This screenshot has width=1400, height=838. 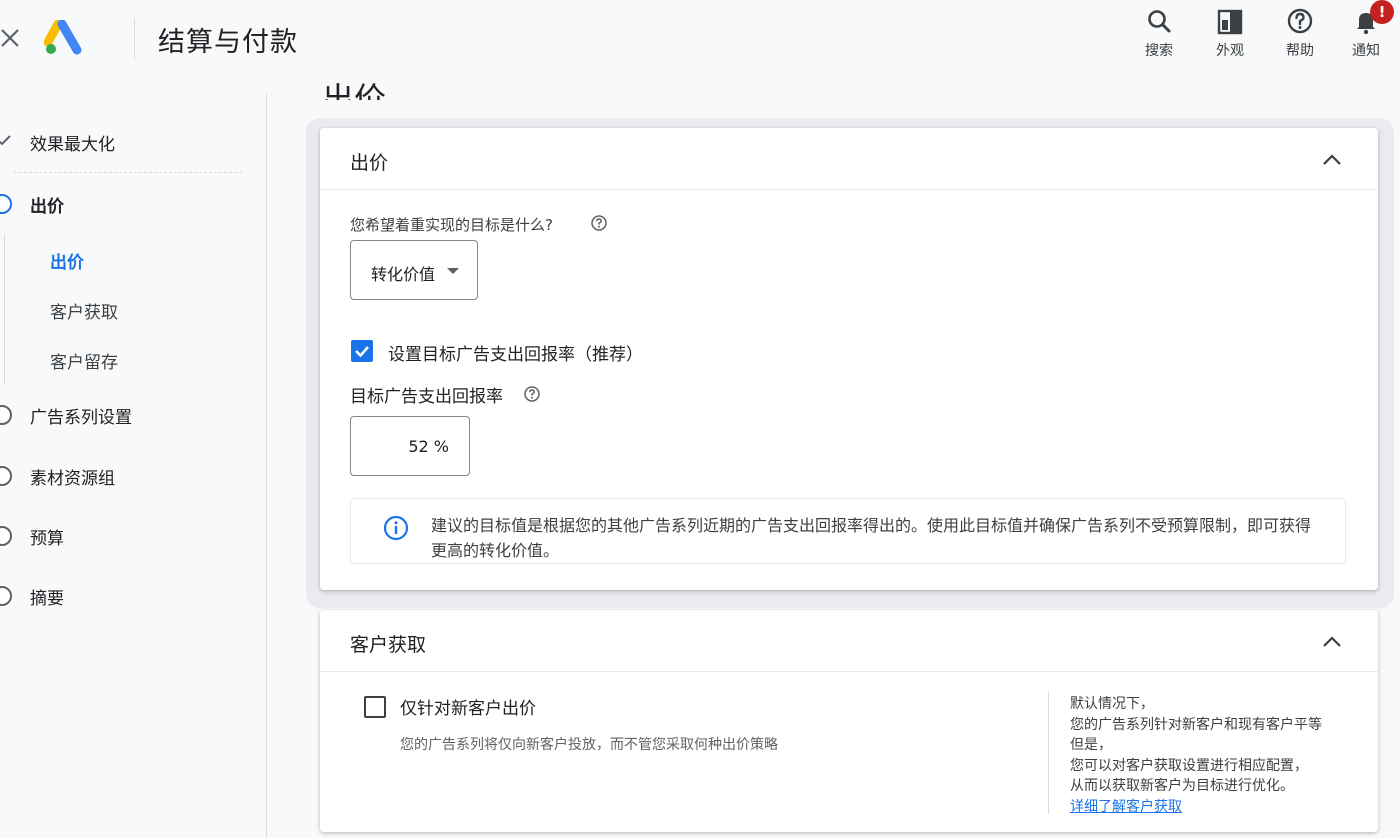 I want to click on sidebar-substep-acquisition: 客户获取, so click(x=84, y=310).